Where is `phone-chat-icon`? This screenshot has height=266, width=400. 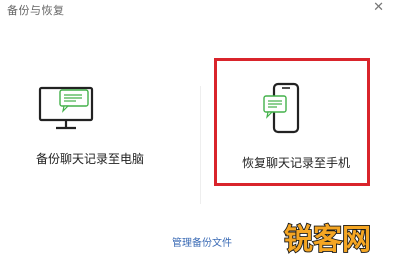
phone-chat-icon is located at coordinates (282, 110).